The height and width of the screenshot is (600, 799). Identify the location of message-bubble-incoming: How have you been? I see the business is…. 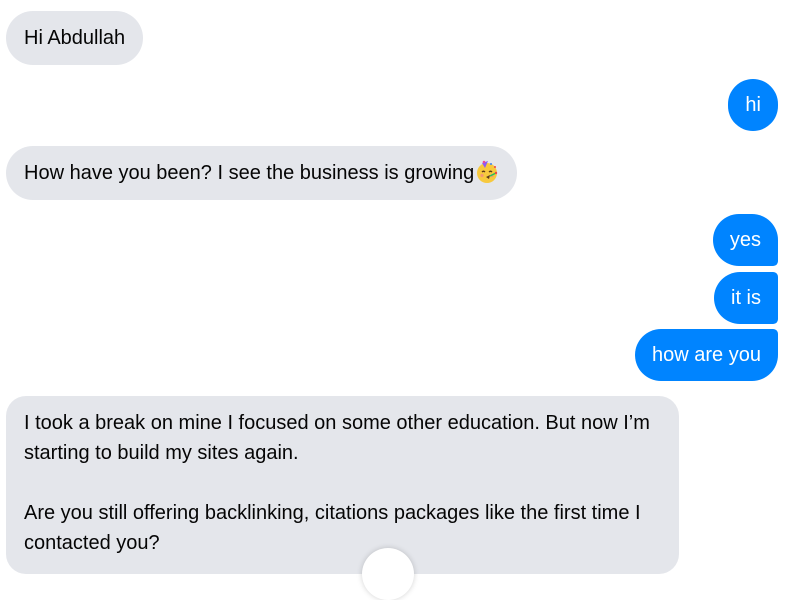
(262, 173).